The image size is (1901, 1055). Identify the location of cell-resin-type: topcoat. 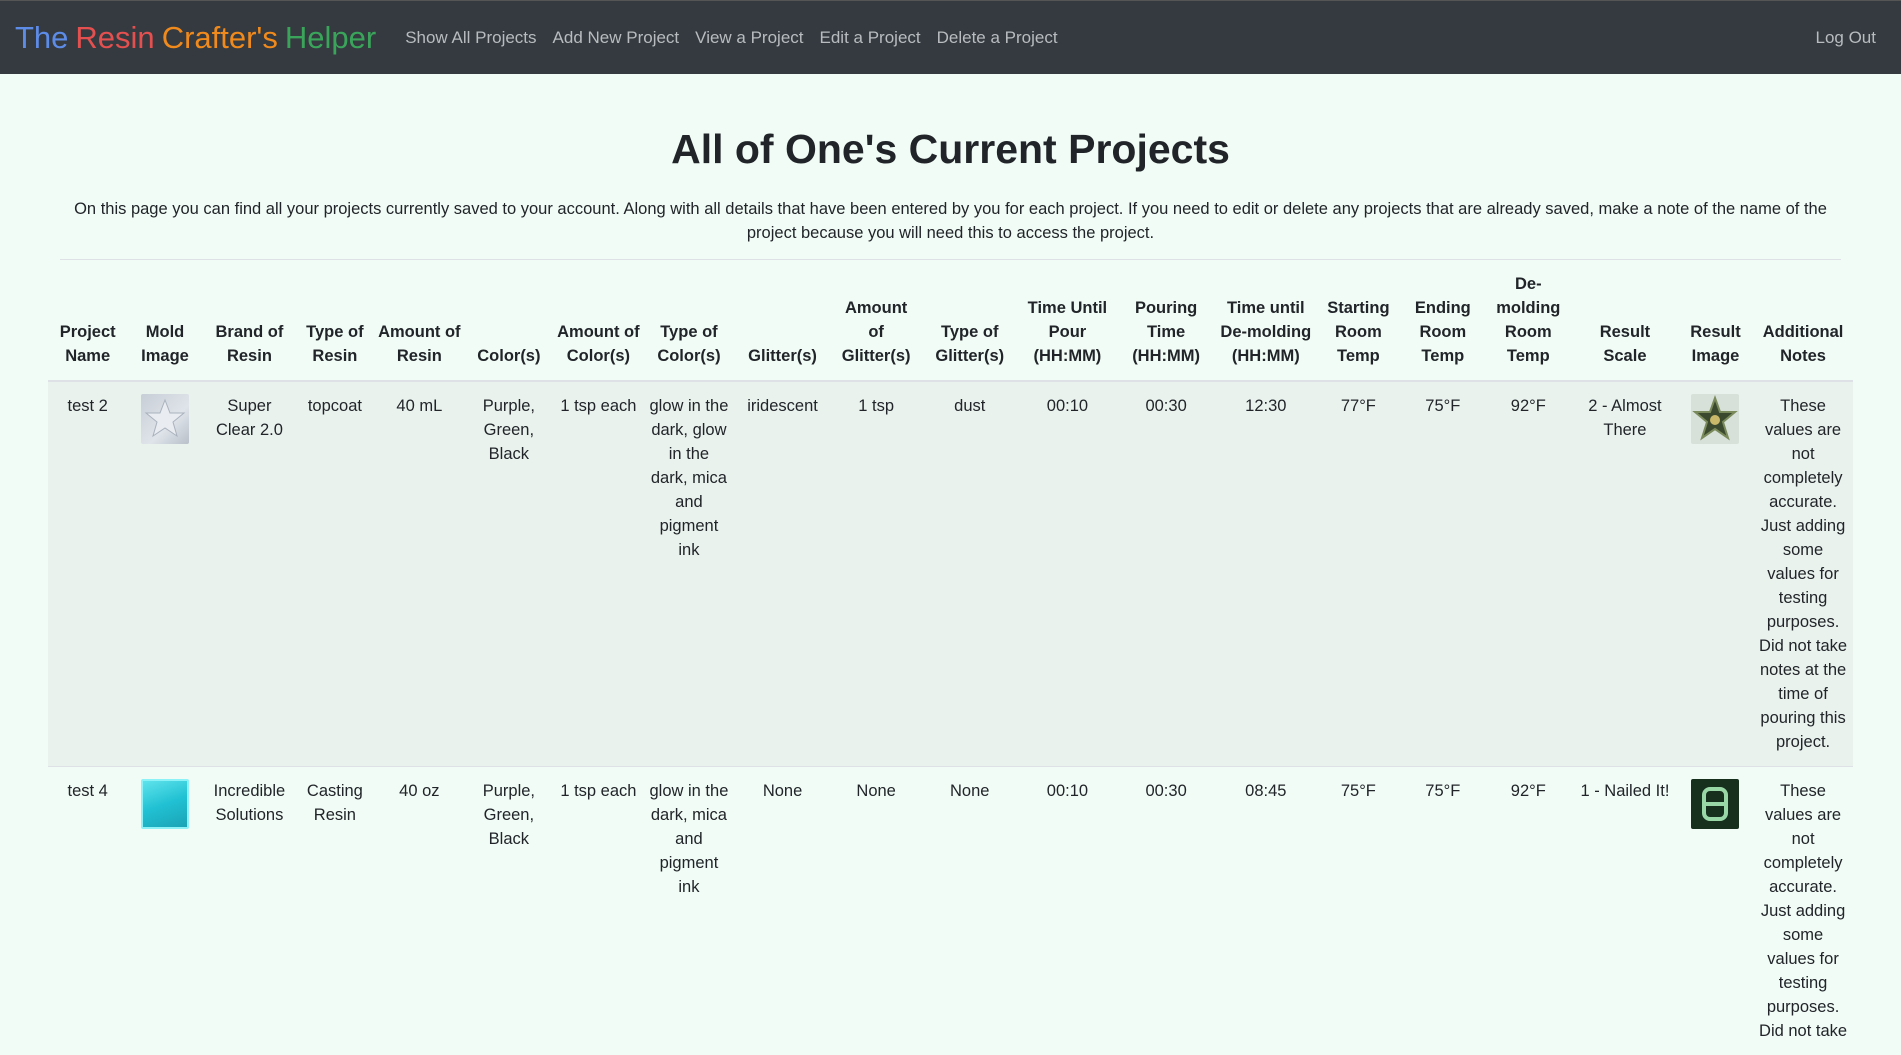
(334, 574).